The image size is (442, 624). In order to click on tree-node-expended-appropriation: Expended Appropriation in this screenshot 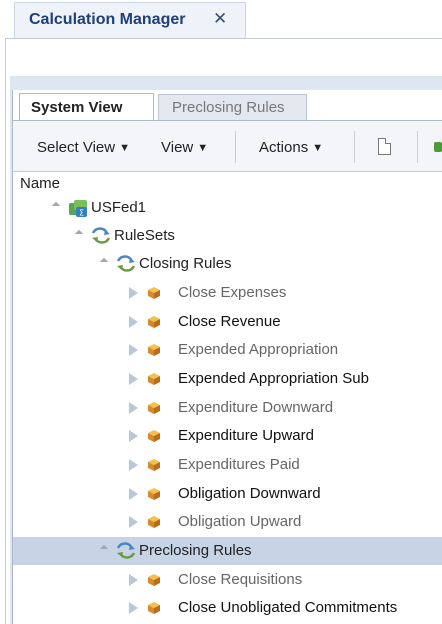, I will do `click(227, 350)`.